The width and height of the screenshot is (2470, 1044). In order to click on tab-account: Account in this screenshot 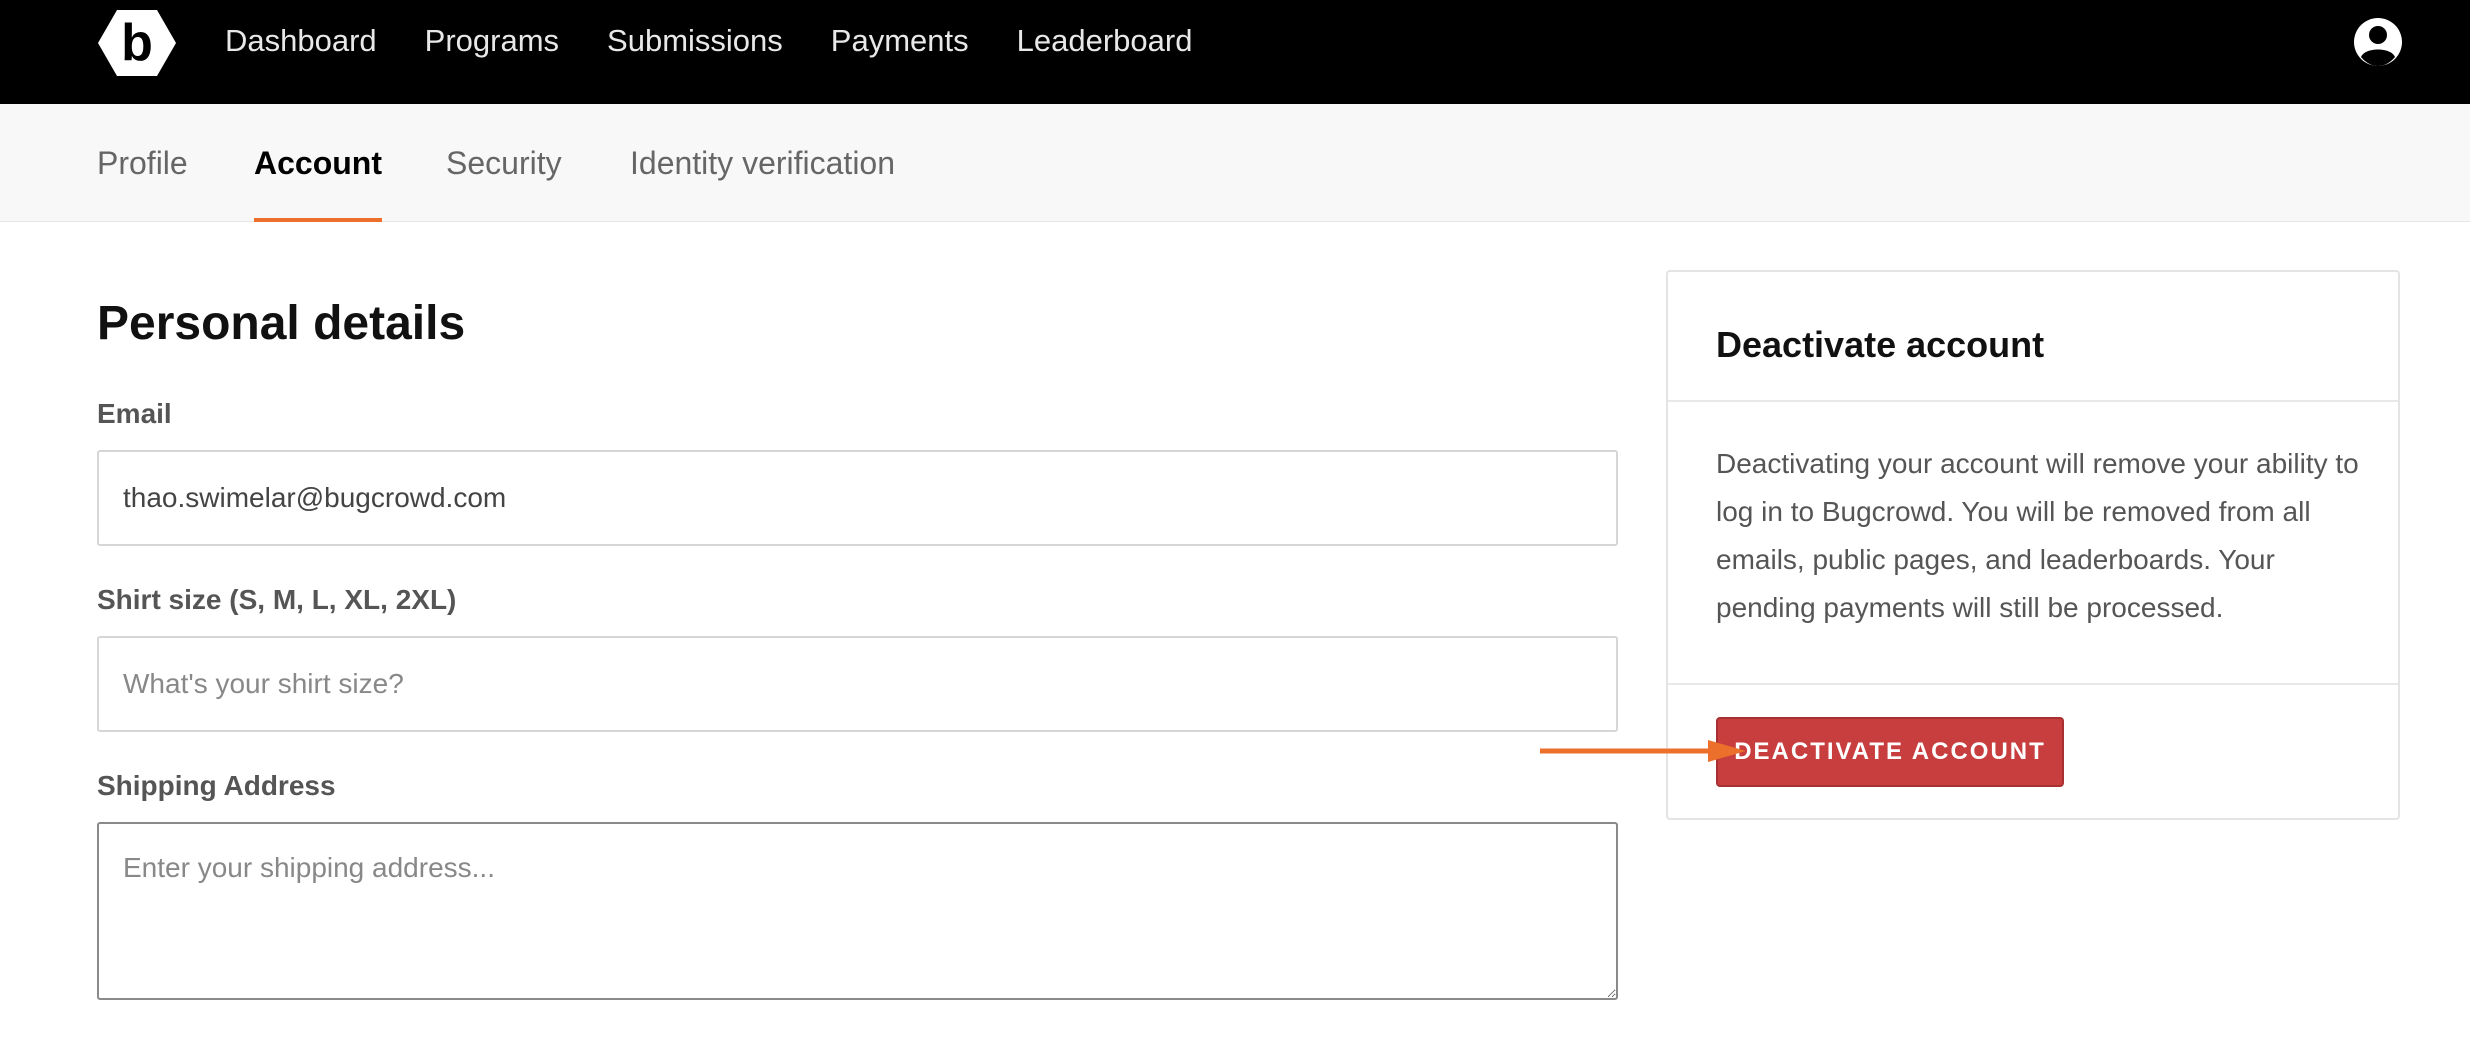, I will do `click(318, 163)`.